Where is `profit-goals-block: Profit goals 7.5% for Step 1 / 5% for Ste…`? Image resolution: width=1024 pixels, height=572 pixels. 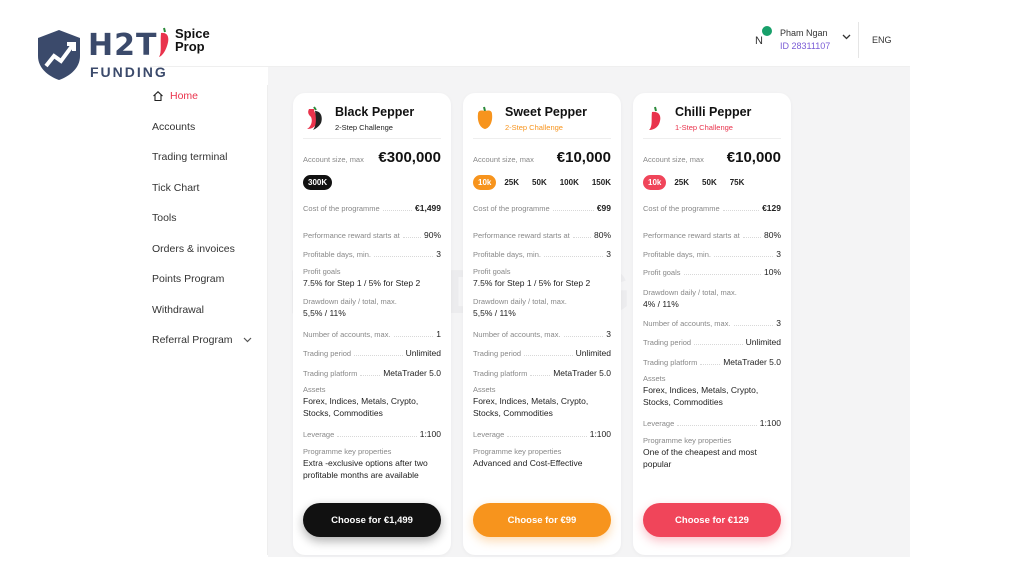 profit-goals-block: Profit goals 7.5% for Step 1 / 5% for Ste… is located at coordinates (373, 278).